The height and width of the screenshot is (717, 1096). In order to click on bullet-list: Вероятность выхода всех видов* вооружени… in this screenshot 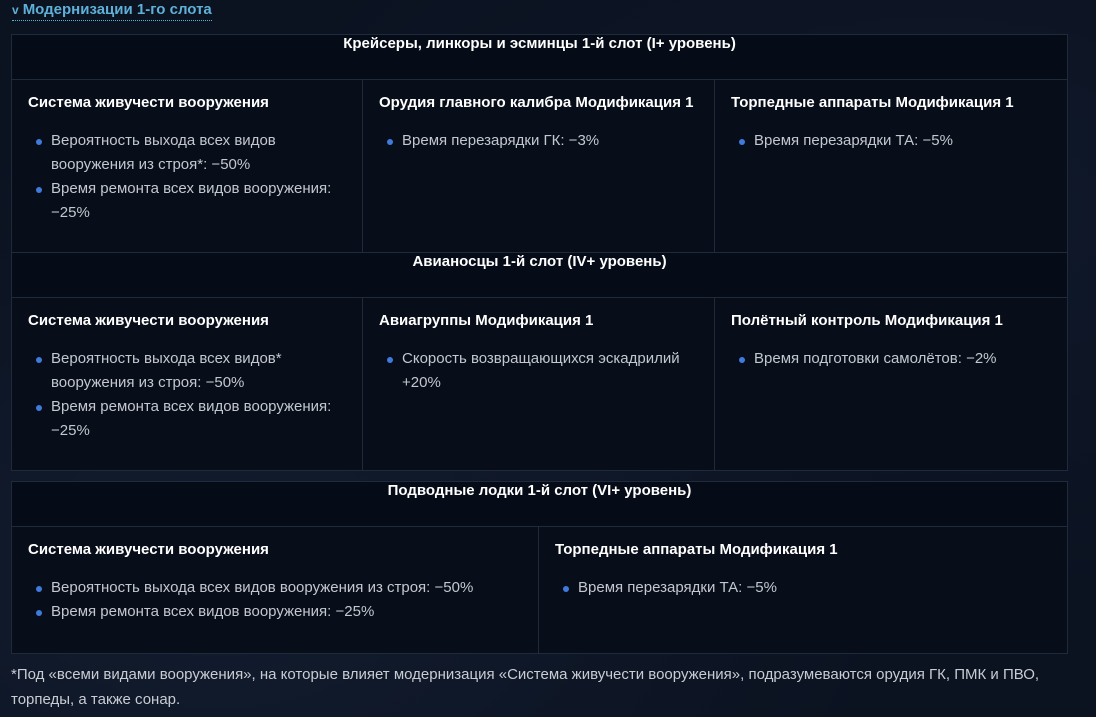, I will do `click(187, 395)`.